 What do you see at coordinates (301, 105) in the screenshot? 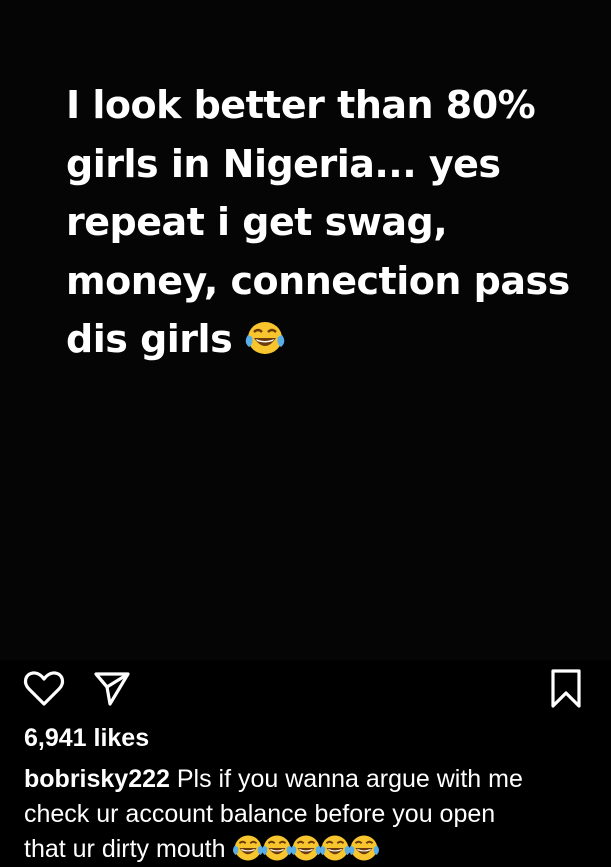
I see `post-text-line: I look better than 80%` at bounding box center [301, 105].